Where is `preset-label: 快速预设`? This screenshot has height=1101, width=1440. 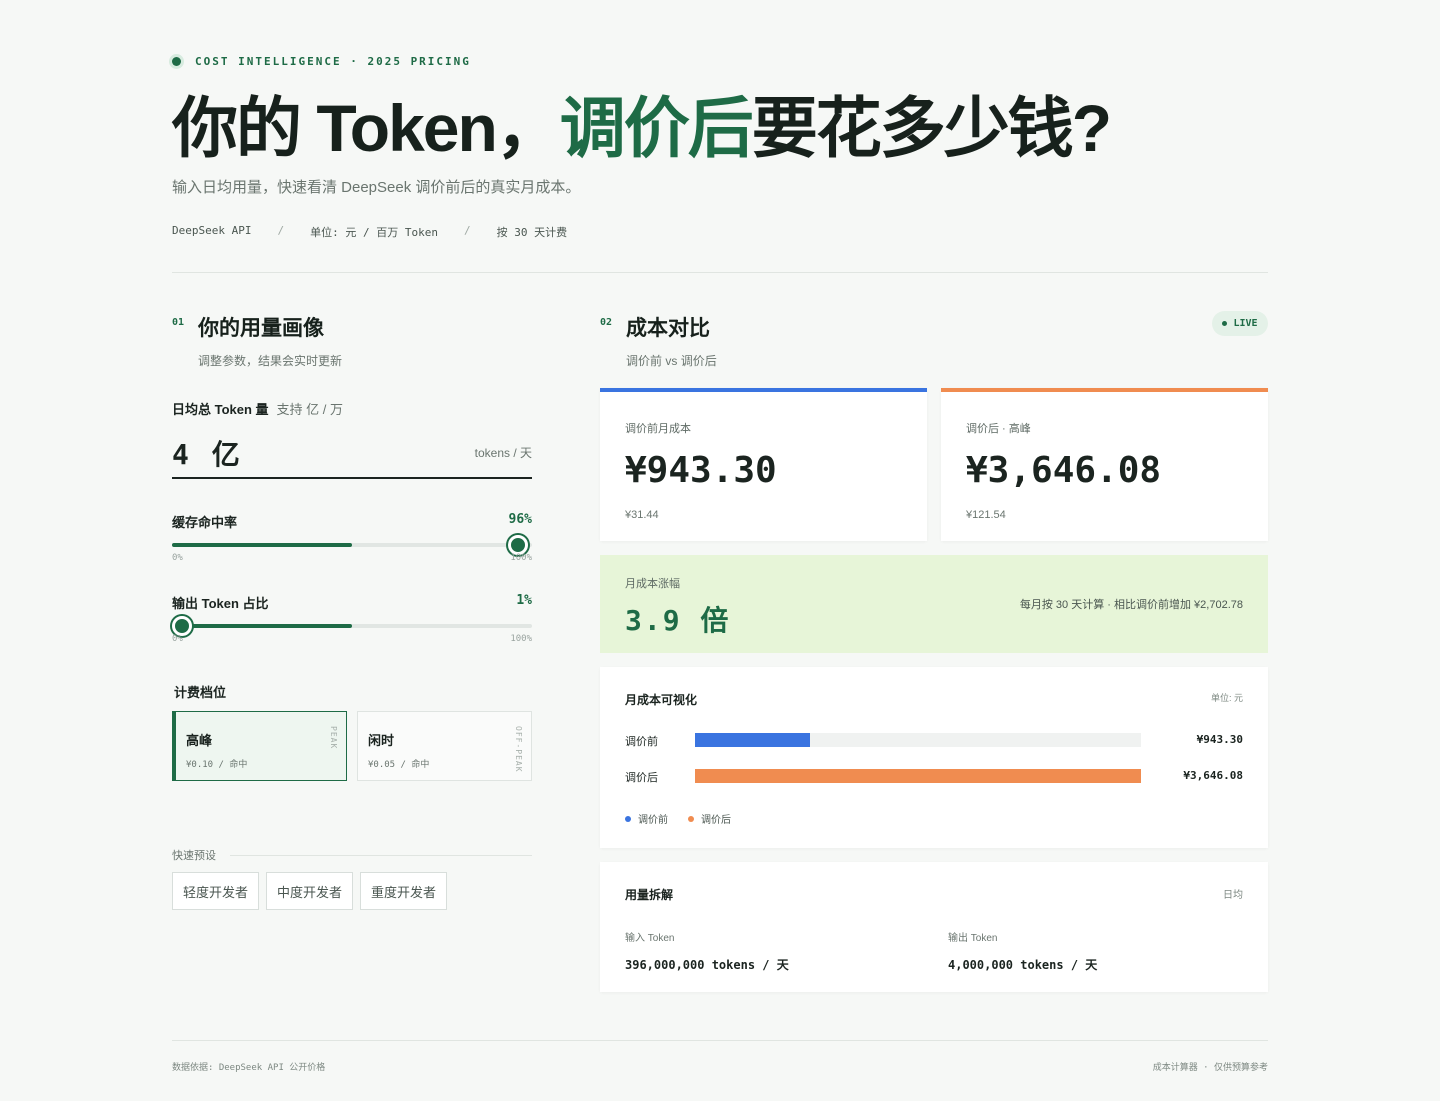 preset-label: 快速预设 is located at coordinates (194, 856).